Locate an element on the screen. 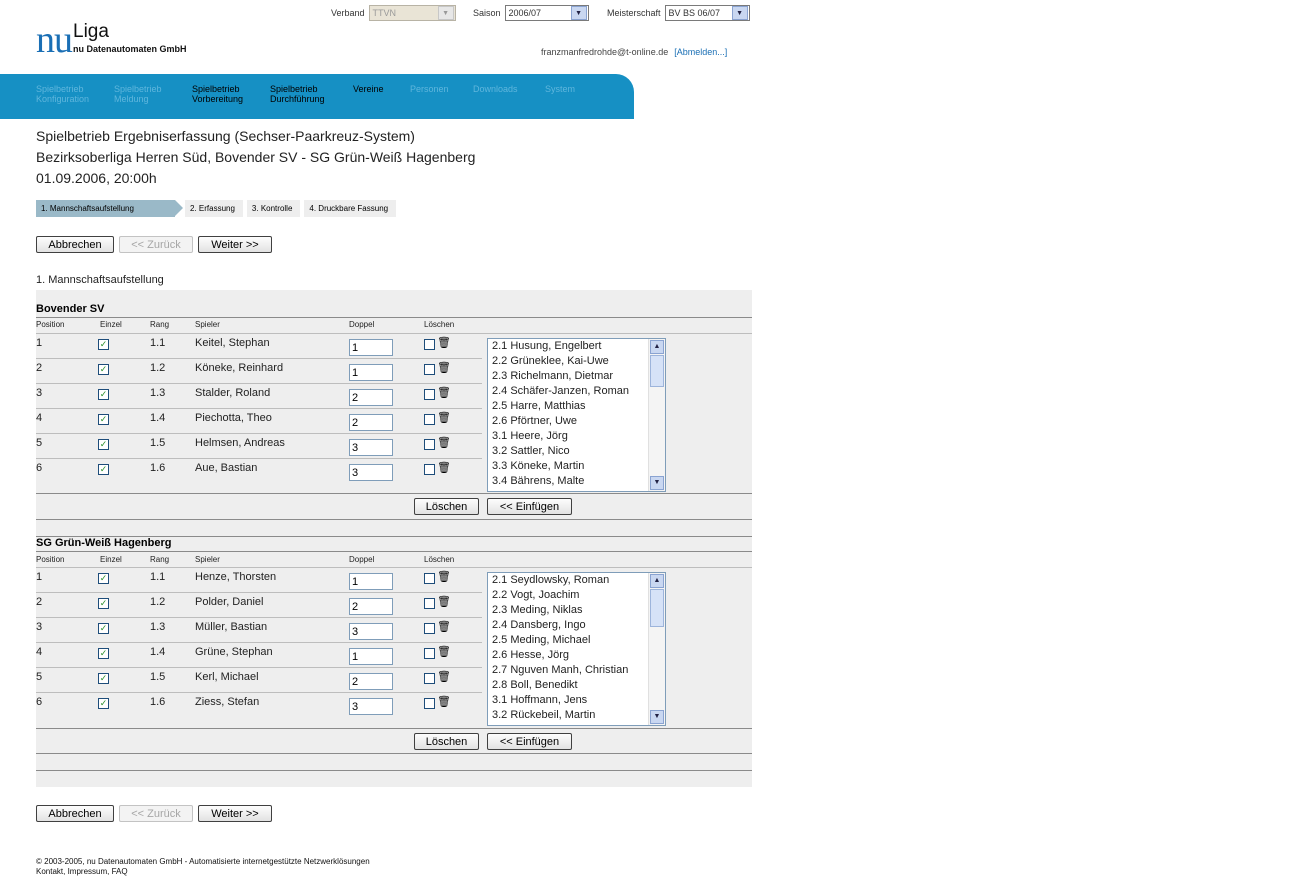  logout-link: [Abmelden...] is located at coordinates (700, 52).